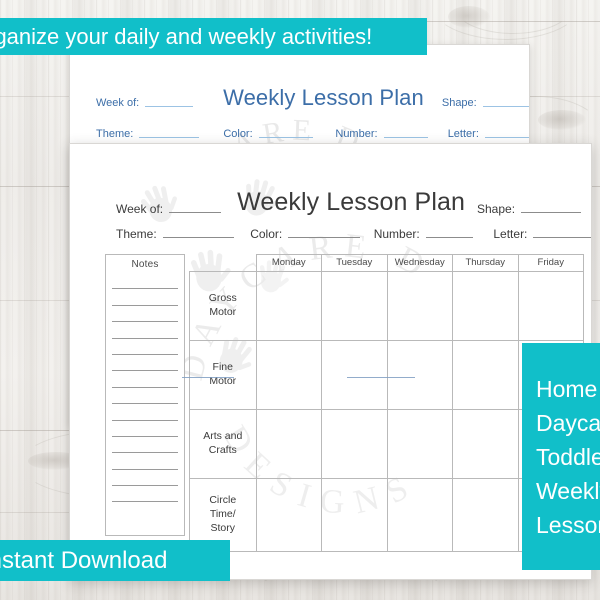 The image size is (600, 600). What do you see at coordinates (223, 444) in the screenshot?
I see `row-label-arts-and-crafts: Arts and Crafts` at bounding box center [223, 444].